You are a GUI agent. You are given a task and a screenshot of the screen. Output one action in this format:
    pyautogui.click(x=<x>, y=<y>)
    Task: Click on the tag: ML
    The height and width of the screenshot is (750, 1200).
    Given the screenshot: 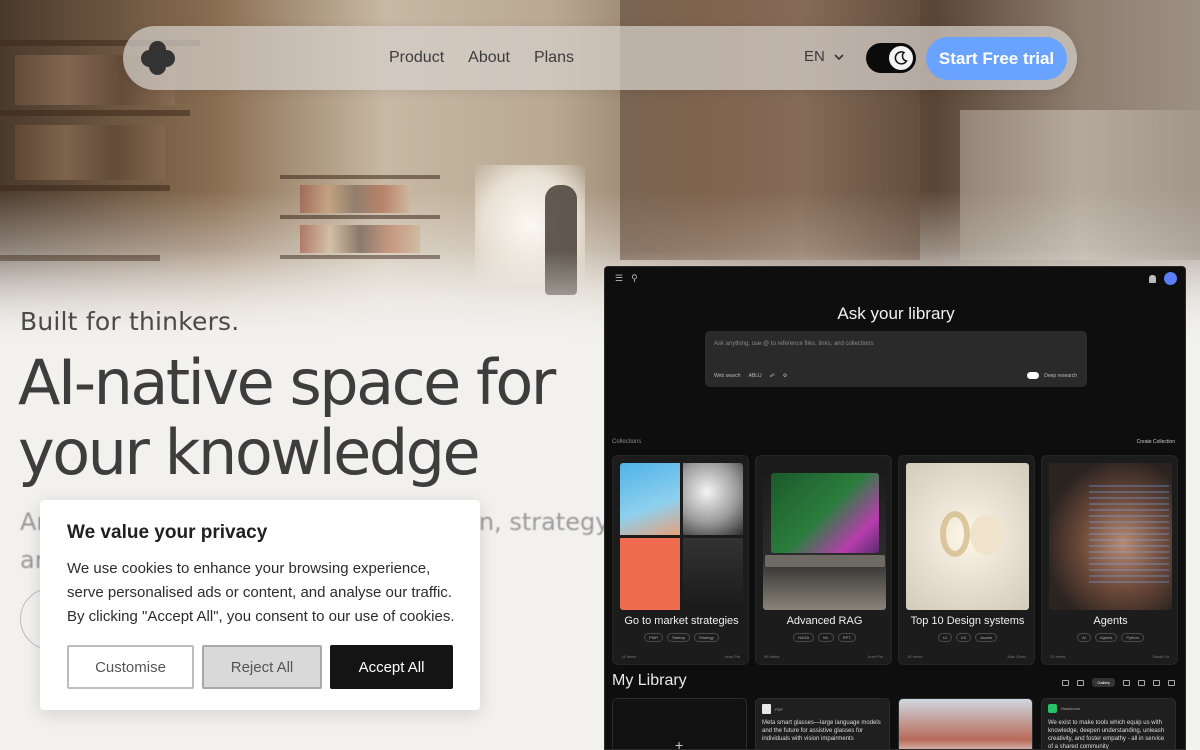 What is the action you would take?
    pyautogui.click(x=826, y=637)
    